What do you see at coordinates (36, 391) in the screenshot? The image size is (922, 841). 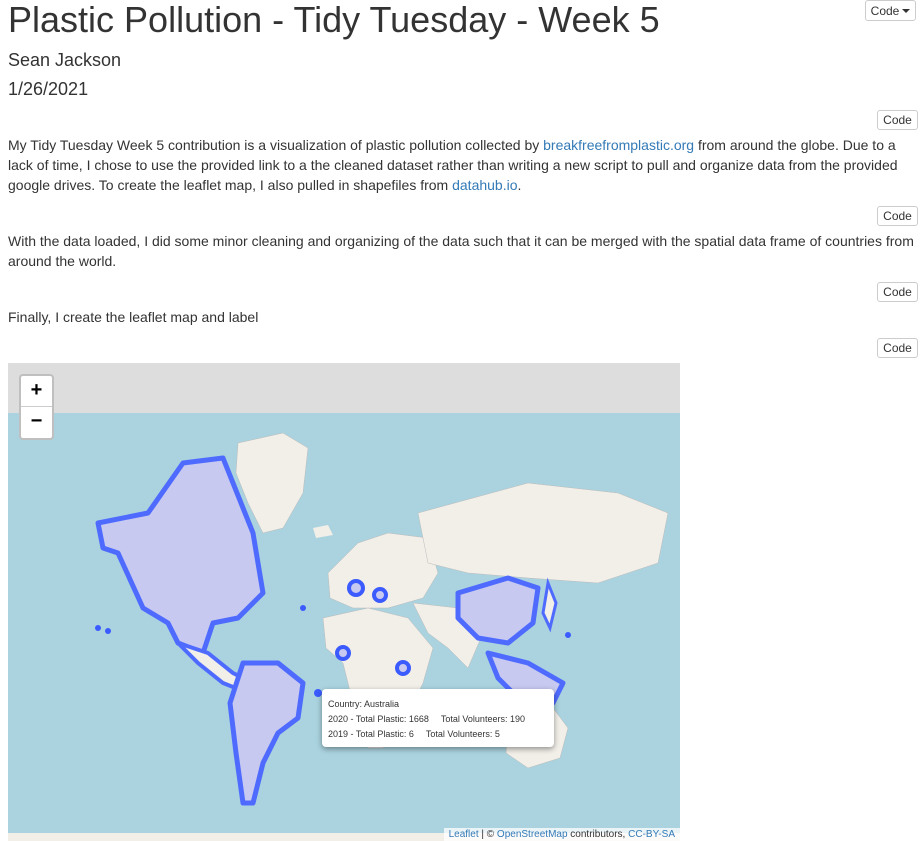 I see `zoom-in-button: +` at bounding box center [36, 391].